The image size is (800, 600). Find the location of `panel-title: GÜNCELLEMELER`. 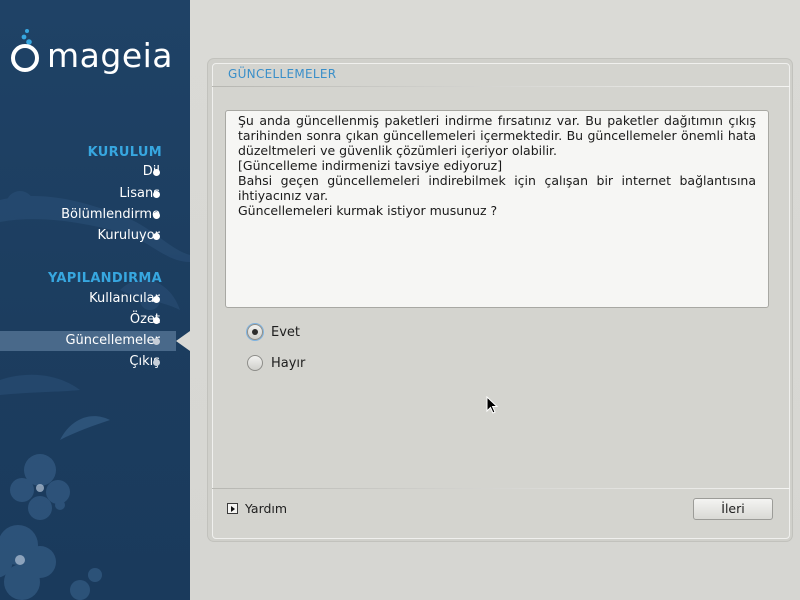

panel-title: GÜNCELLEMELER is located at coordinates (282, 74).